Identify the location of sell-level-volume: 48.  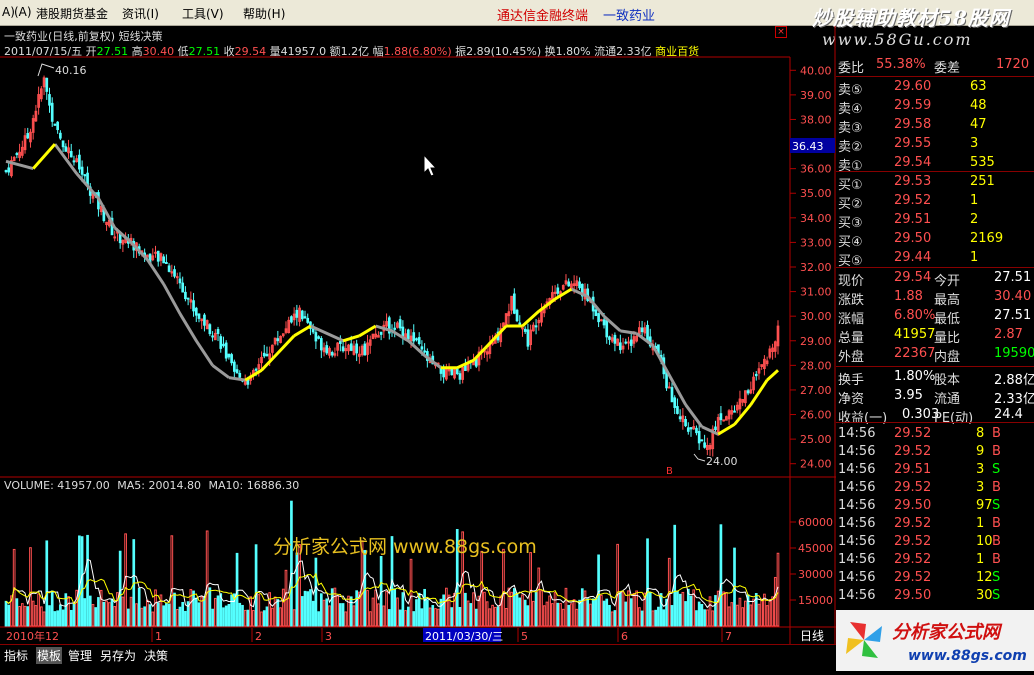
(978, 105).